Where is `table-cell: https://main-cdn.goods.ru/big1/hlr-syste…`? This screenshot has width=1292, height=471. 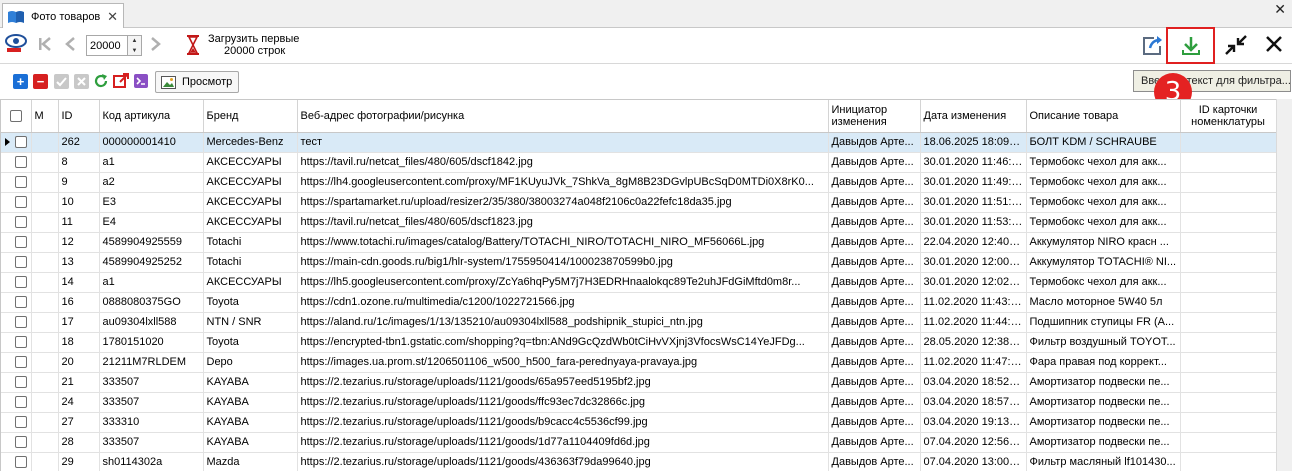 table-cell: https://main-cdn.goods.ru/big1/hlr-syste… is located at coordinates (563, 262).